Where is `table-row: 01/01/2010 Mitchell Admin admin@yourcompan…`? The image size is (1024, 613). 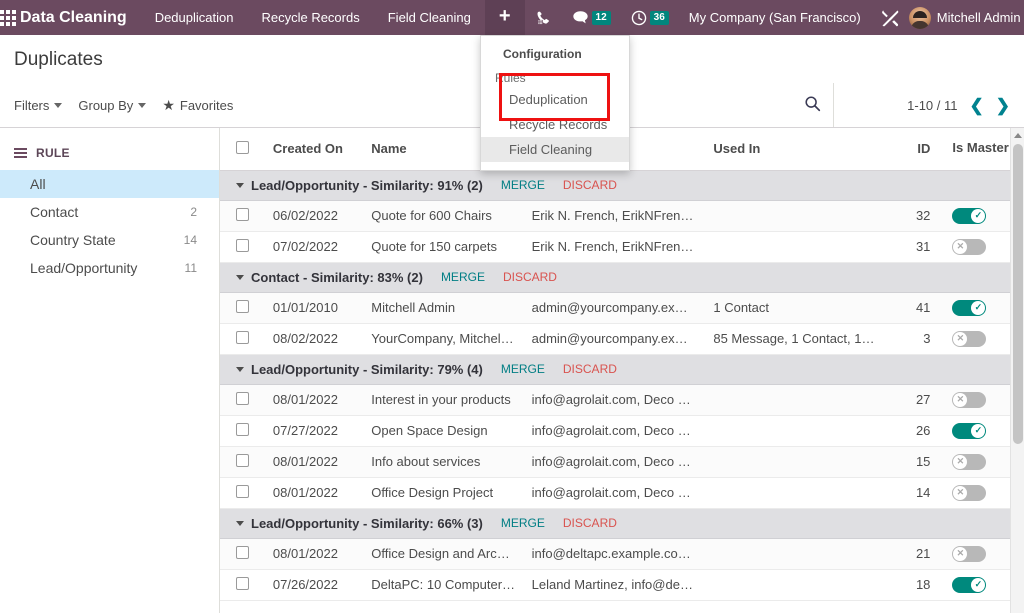
table-row: 01/01/2010 Mitchell Admin admin@yourcompan… is located at coordinates (622, 308).